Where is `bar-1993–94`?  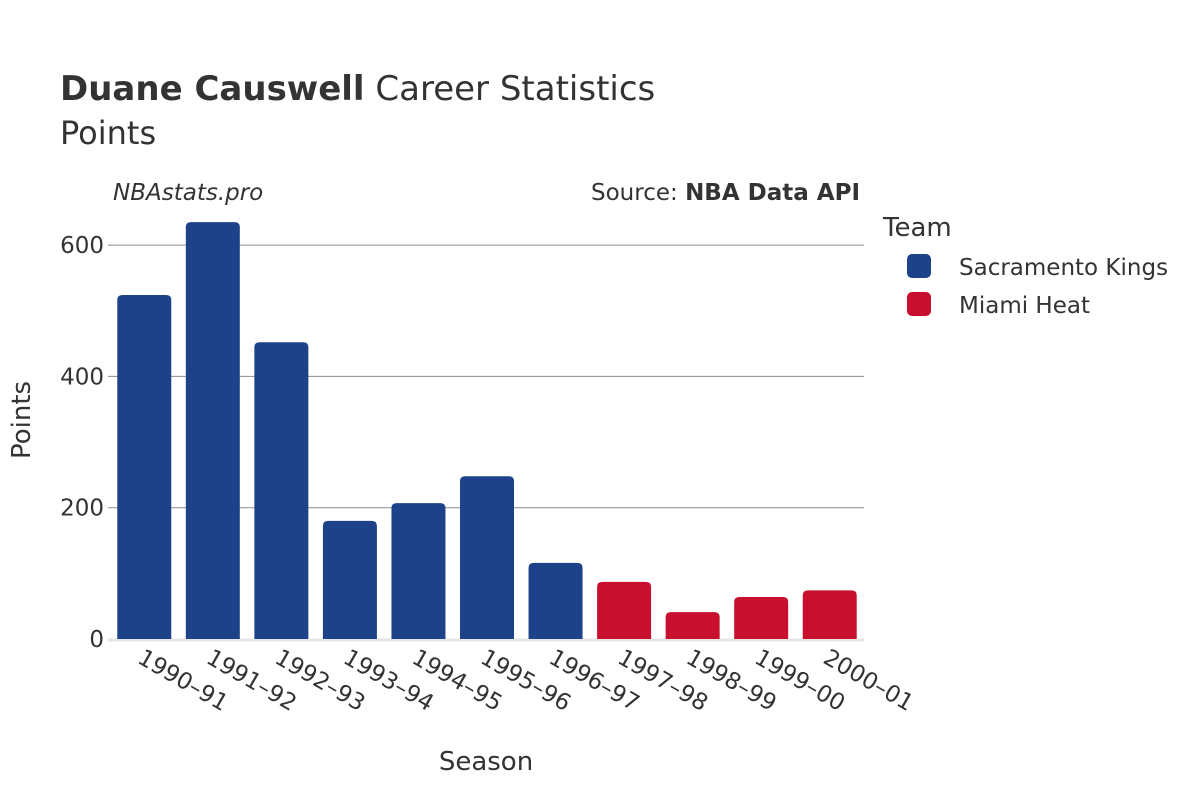 bar-1993–94 is located at coordinates (349, 579).